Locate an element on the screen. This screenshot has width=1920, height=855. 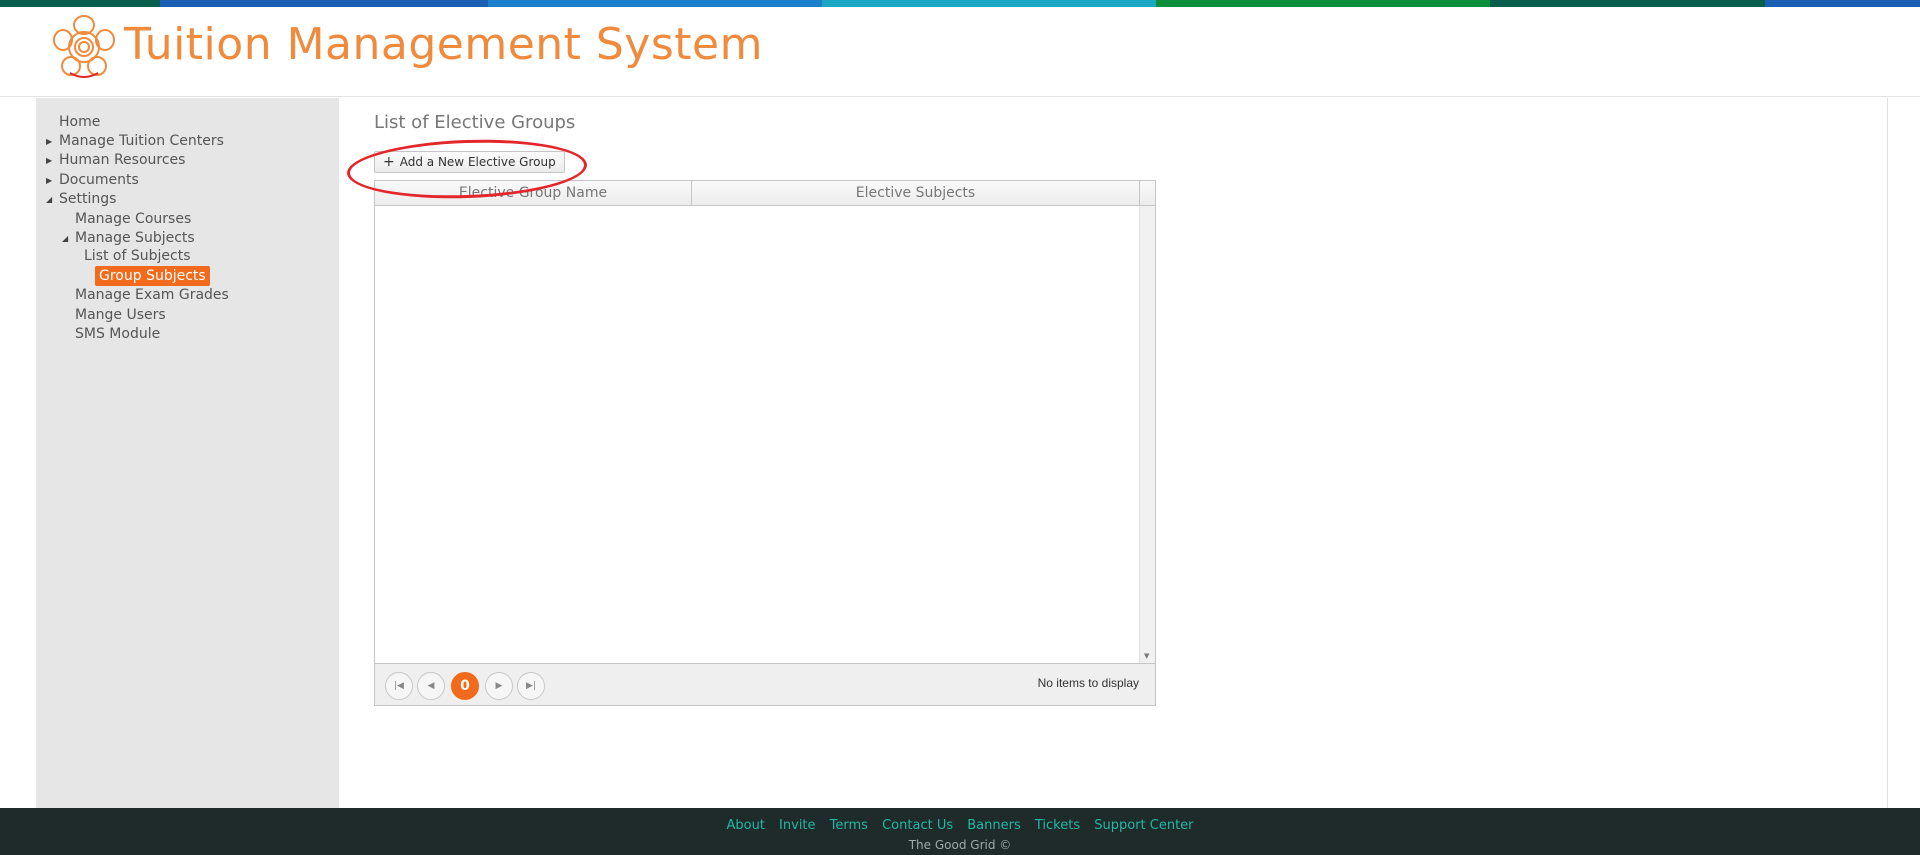
sidebar-item-label: List of Subjects is located at coordinates (137, 256).